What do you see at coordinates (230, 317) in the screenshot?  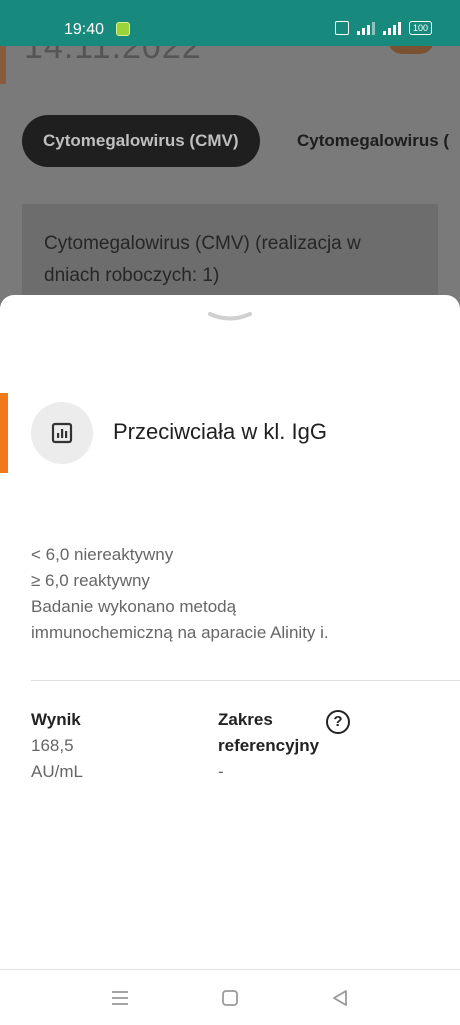 I see `sheet-handle-icon` at bounding box center [230, 317].